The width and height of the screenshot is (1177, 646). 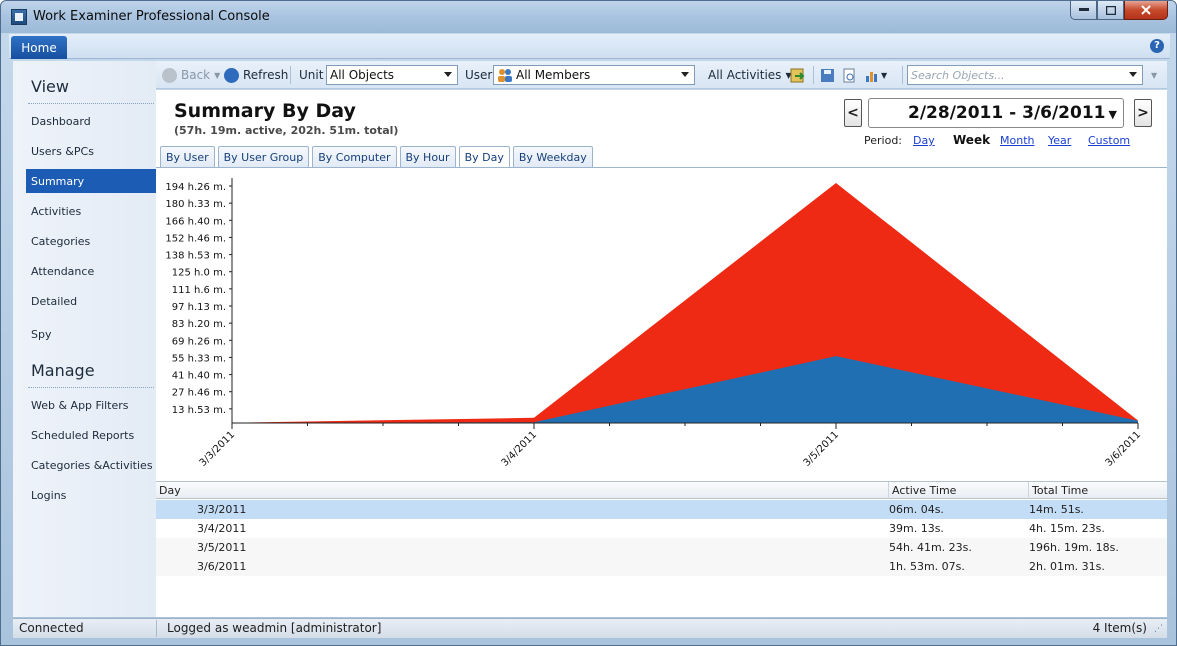 What do you see at coordinates (996, 113) in the screenshot?
I see `date-range-picker: 2/28/2011 - 3/6/2011 ▼` at bounding box center [996, 113].